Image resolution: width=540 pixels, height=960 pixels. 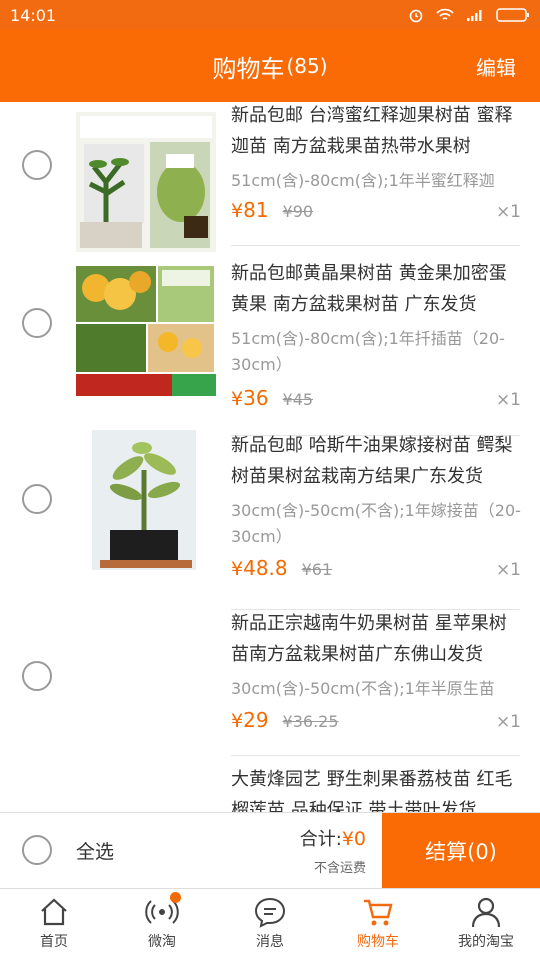 I want to click on select-all-label: 全选, so click(x=95, y=850).